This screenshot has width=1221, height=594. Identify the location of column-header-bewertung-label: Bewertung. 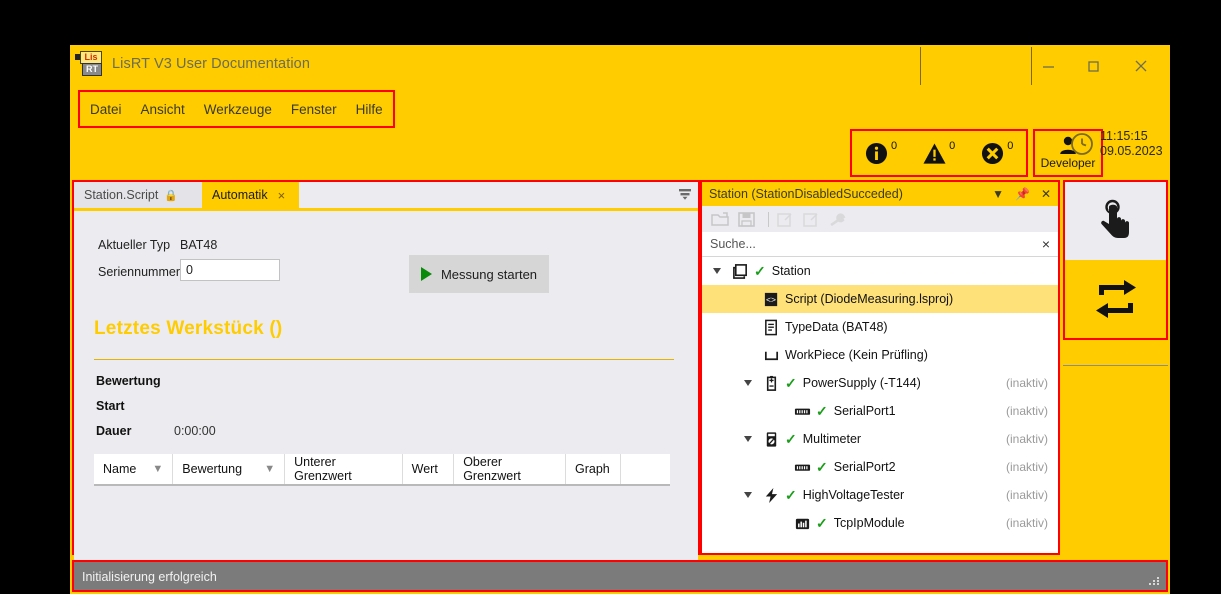
(212, 469).